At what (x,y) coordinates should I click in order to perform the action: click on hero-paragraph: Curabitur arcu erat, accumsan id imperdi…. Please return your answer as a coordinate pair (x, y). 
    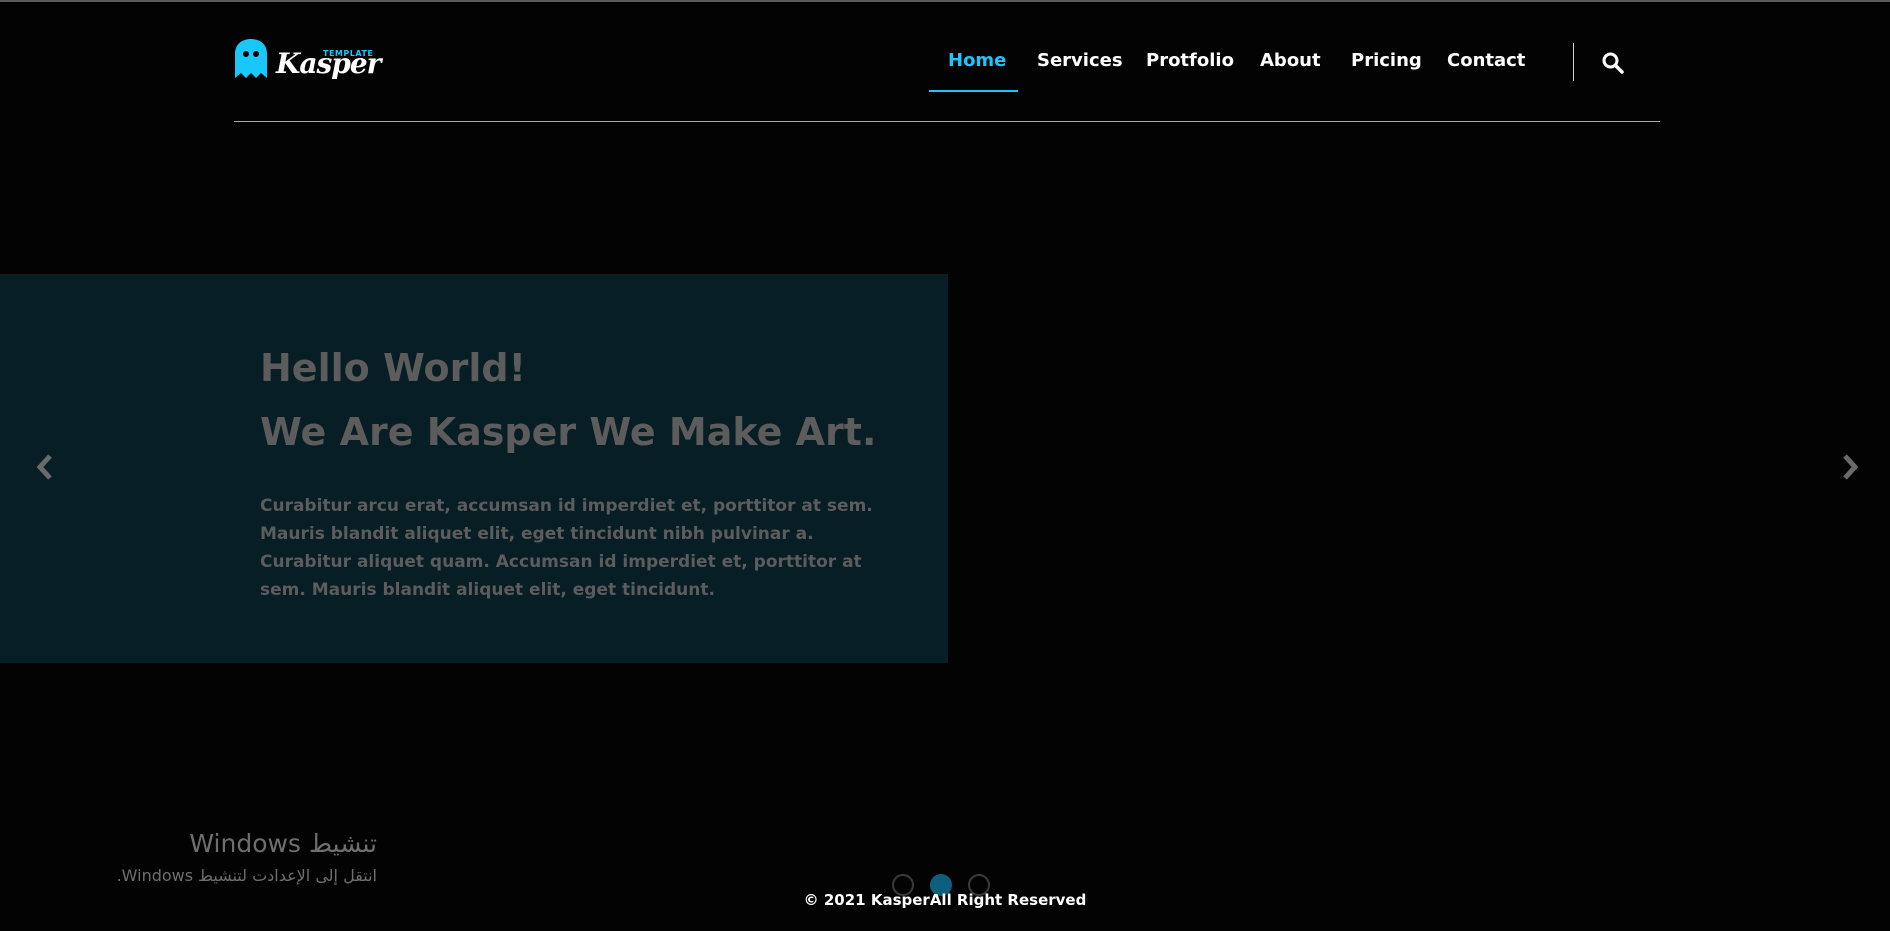
    Looking at the image, I should click on (566, 548).